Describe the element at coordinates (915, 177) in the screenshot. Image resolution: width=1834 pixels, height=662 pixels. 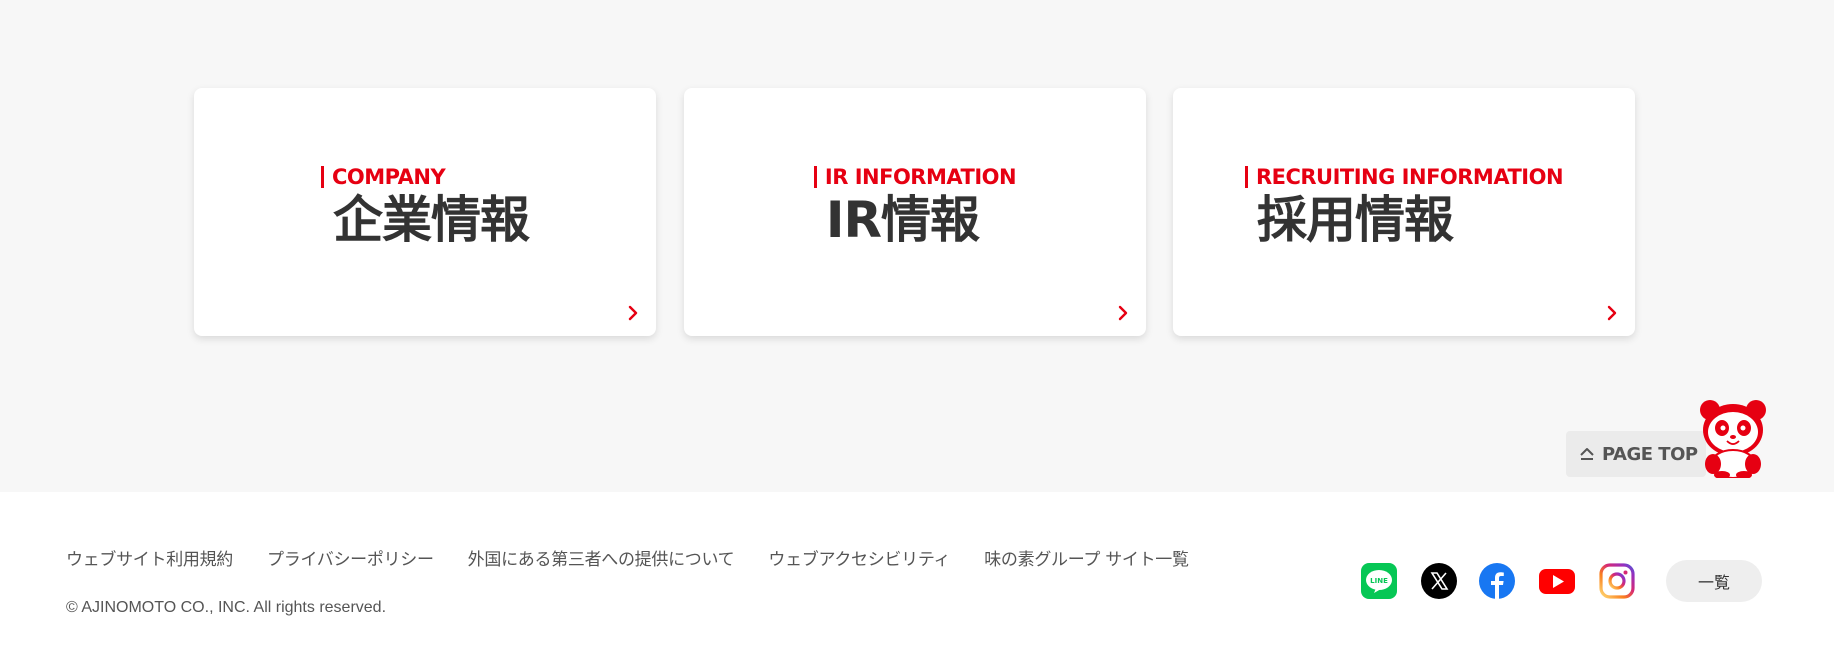
I see `card-title-en: IR INFORMATION` at that location.